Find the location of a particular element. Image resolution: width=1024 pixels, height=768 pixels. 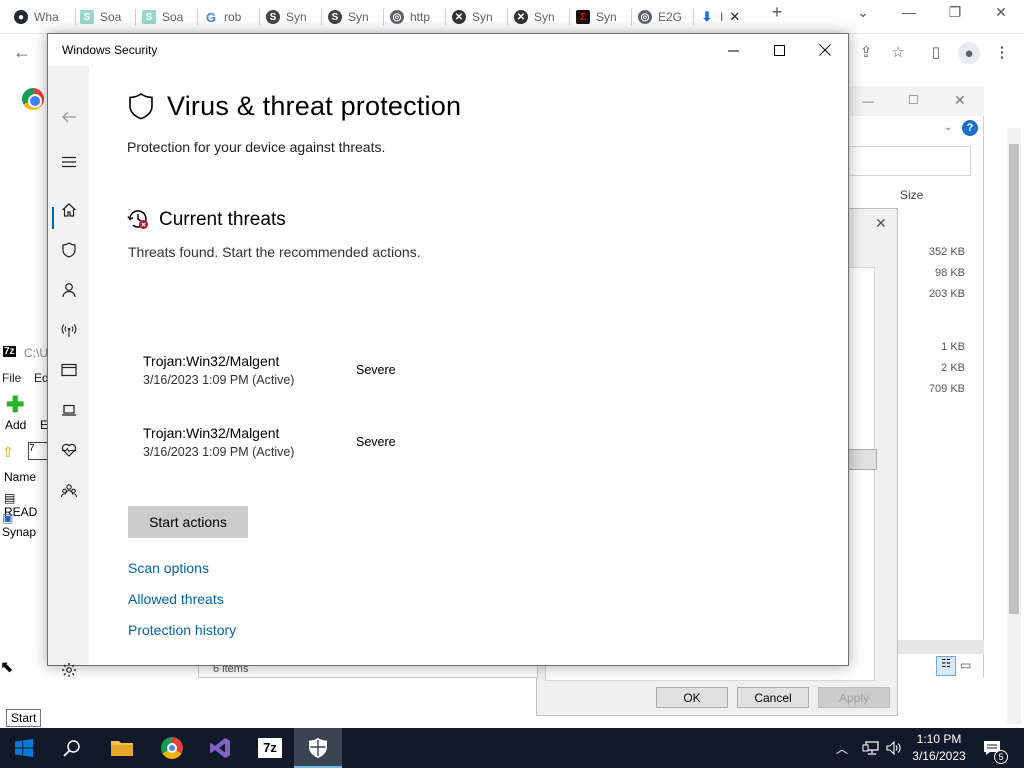

chevron-down-icon: ⌄ is located at coordinates (948, 127).